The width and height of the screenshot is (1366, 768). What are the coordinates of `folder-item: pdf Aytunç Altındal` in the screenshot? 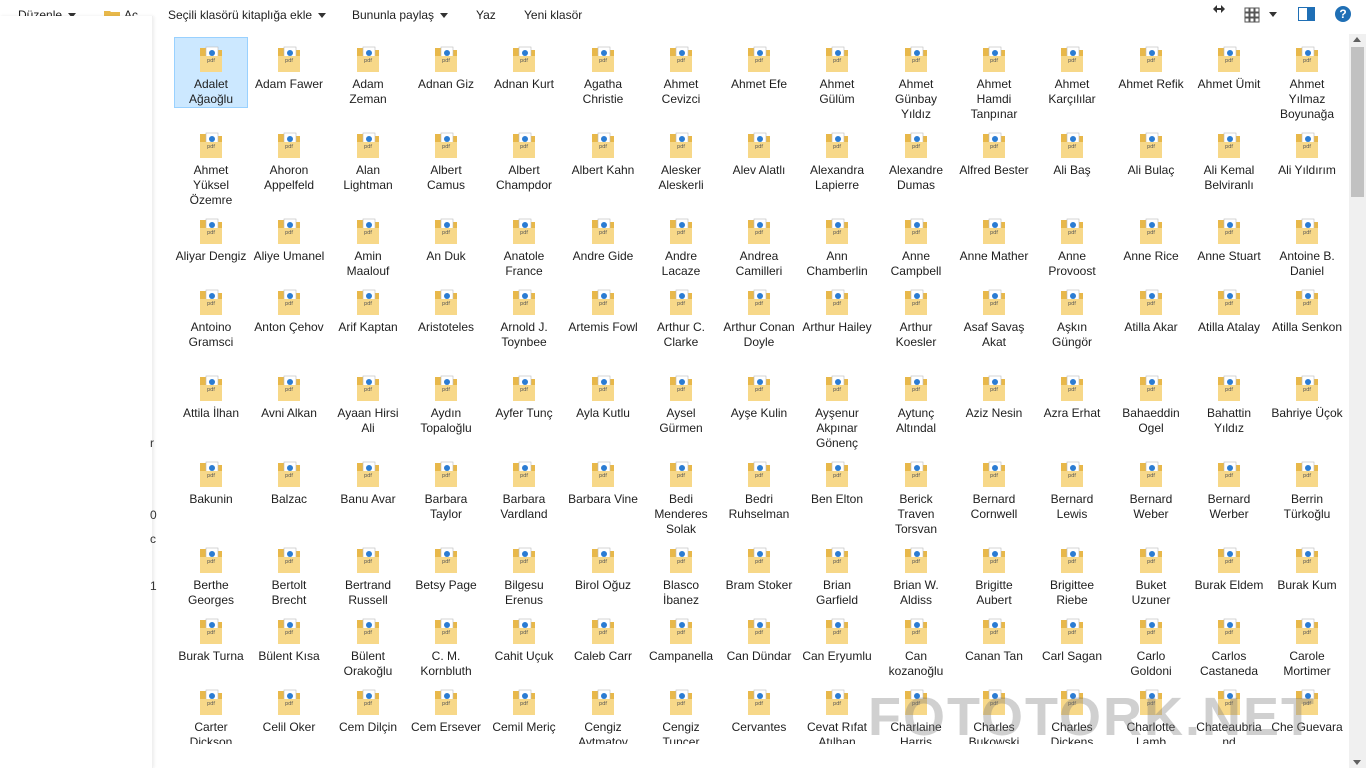 It's located at (916, 401).